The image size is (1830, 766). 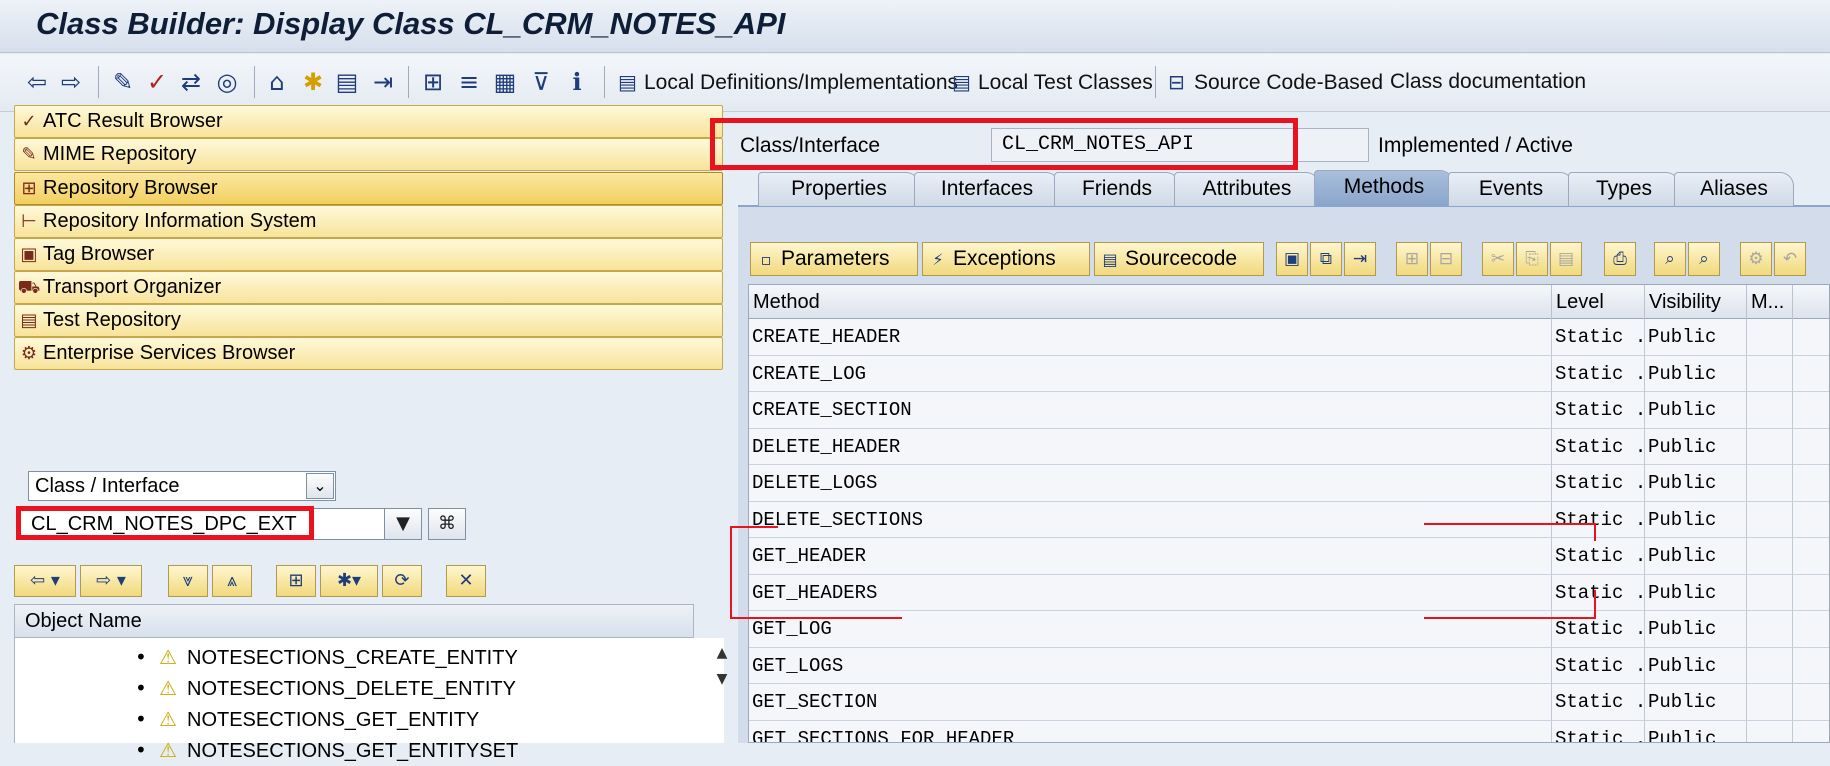 What do you see at coordinates (133, 121) in the screenshot?
I see `nav-label: ATC Result Browser` at bounding box center [133, 121].